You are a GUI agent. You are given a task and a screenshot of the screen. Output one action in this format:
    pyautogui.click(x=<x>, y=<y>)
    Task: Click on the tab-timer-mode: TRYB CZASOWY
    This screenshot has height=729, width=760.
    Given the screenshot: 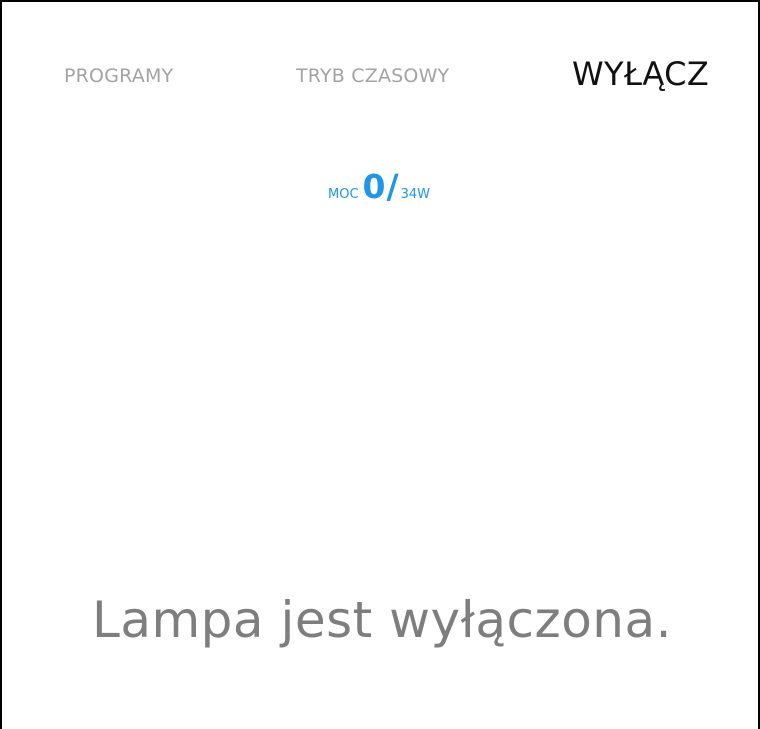 What is the action you would take?
    pyautogui.click(x=372, y=76)
    